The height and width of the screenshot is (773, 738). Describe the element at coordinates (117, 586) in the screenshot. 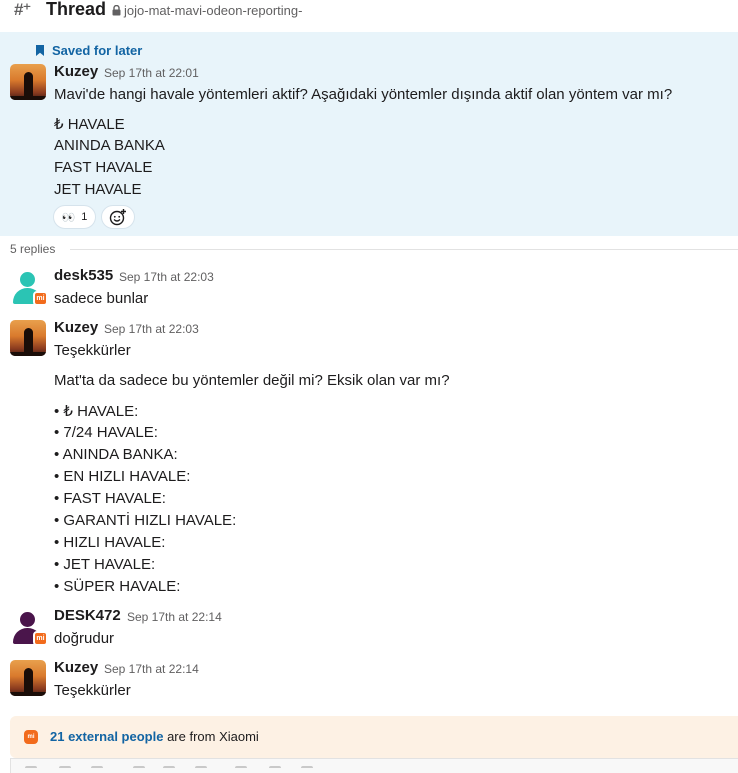

I see `list-item: • SÜPER HAVALE:` at that location.